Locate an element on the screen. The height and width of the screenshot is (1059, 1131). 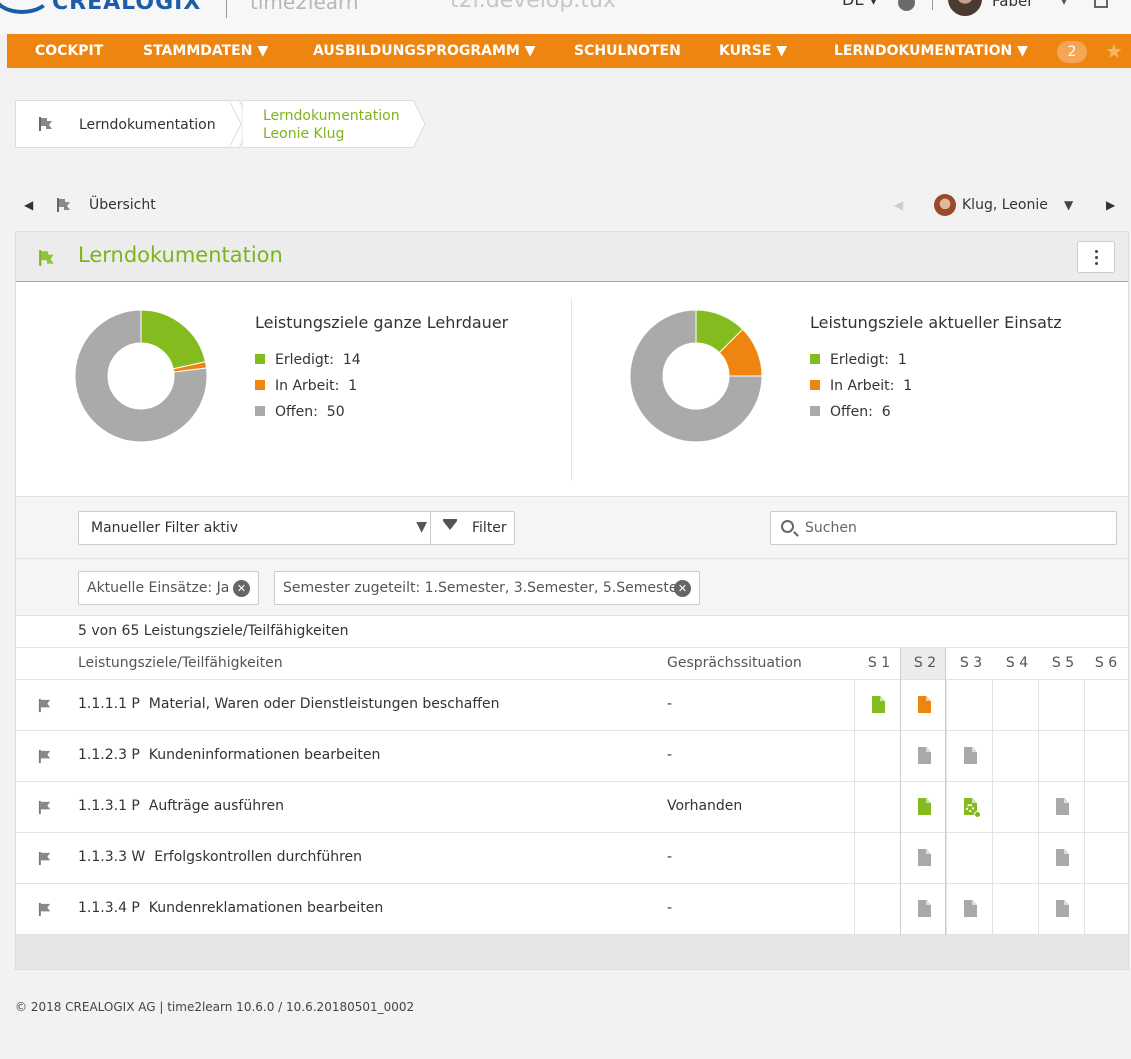
logo-icon is located at coordinates (26, 7).